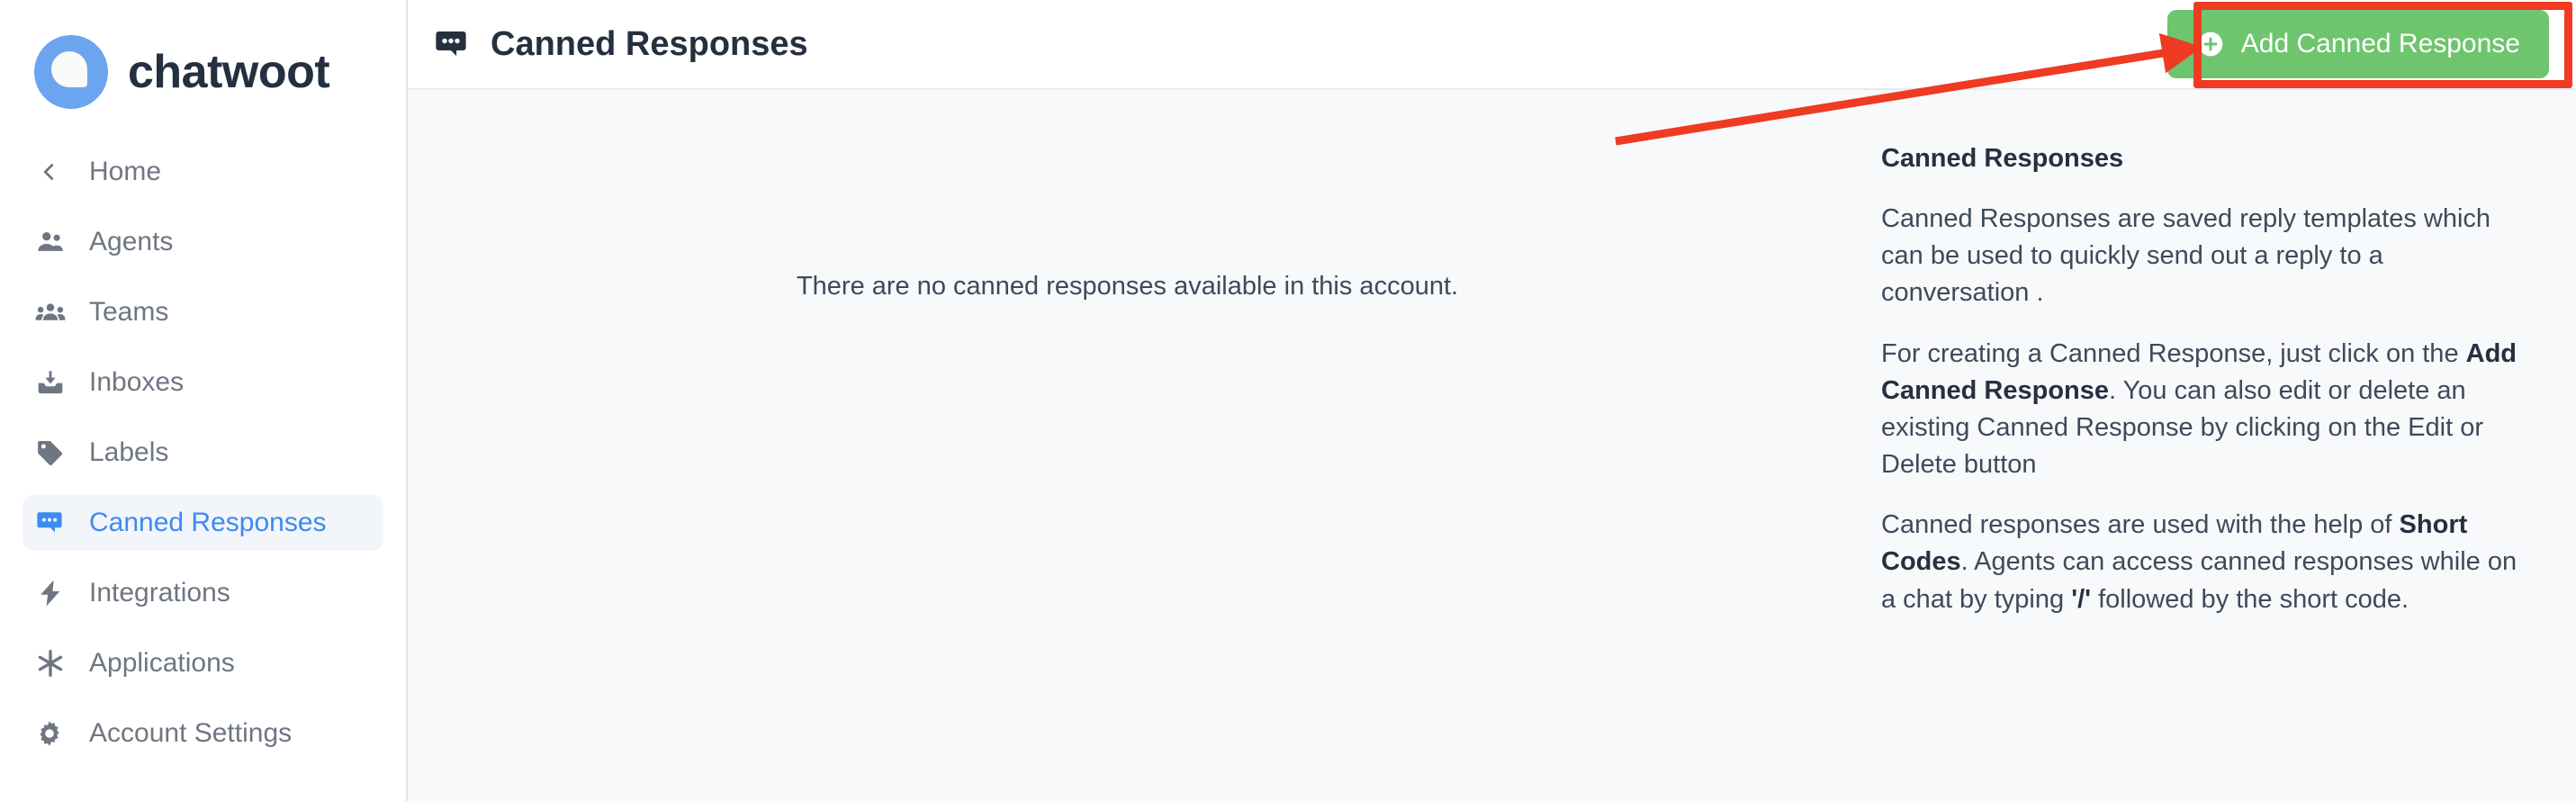 The image size is (2576, 801). Describe the element at coordinates (2002, 158) in the screenshot. I see `help-panel-title: Canned Responses` at that location.